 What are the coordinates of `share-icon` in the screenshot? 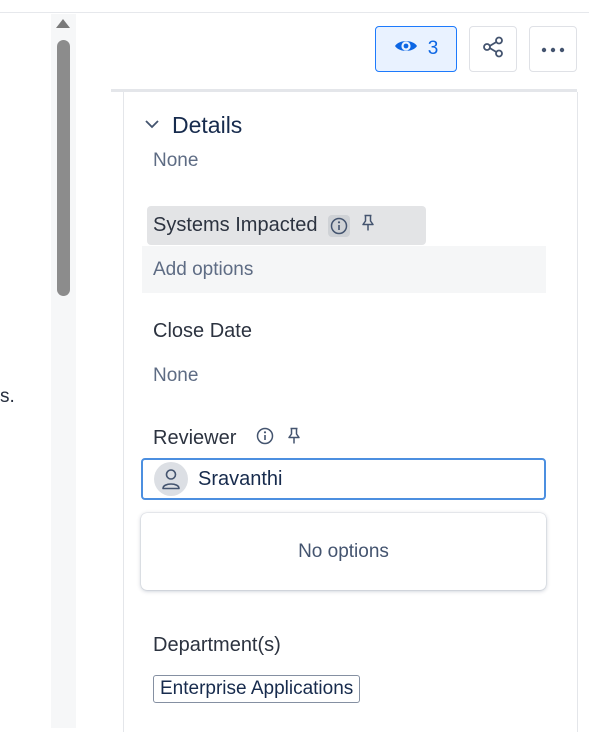 It's located at (493, 49).